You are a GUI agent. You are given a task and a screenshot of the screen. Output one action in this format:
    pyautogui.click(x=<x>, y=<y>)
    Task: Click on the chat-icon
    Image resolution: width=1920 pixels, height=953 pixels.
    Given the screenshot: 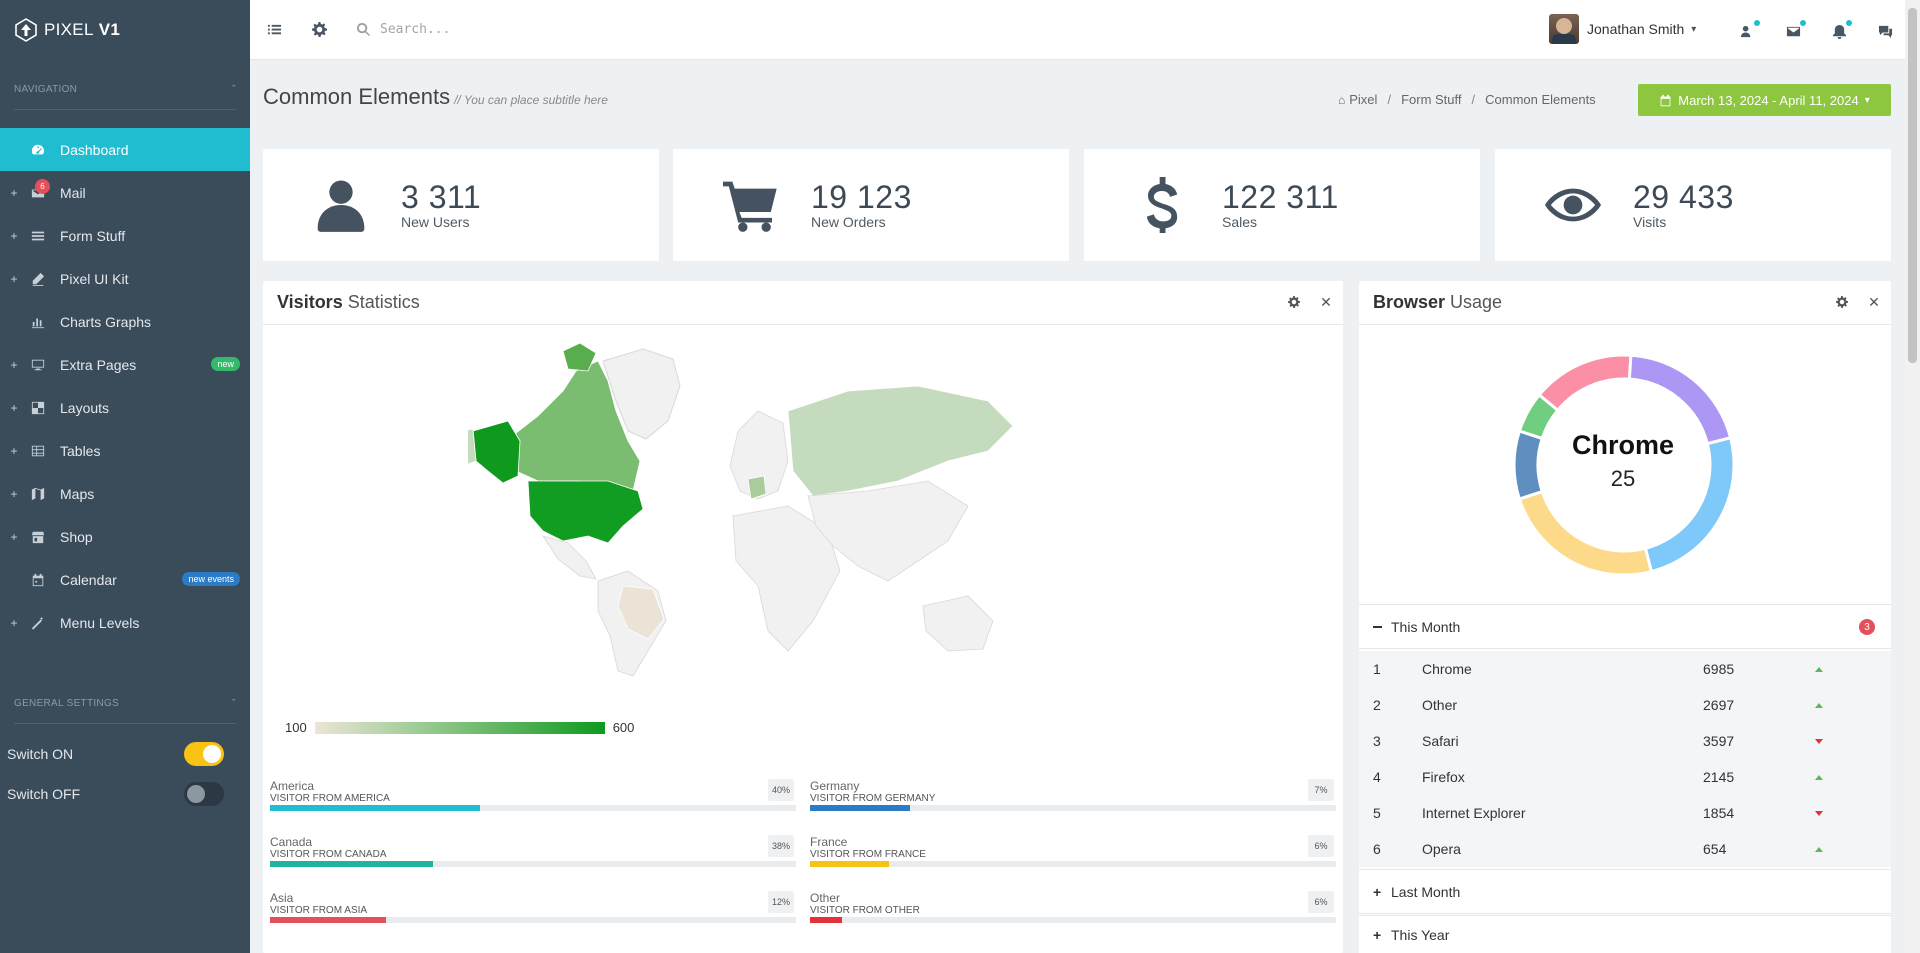 What is the action you would take?
    pyautogui.click(x=1885, y=31)
    